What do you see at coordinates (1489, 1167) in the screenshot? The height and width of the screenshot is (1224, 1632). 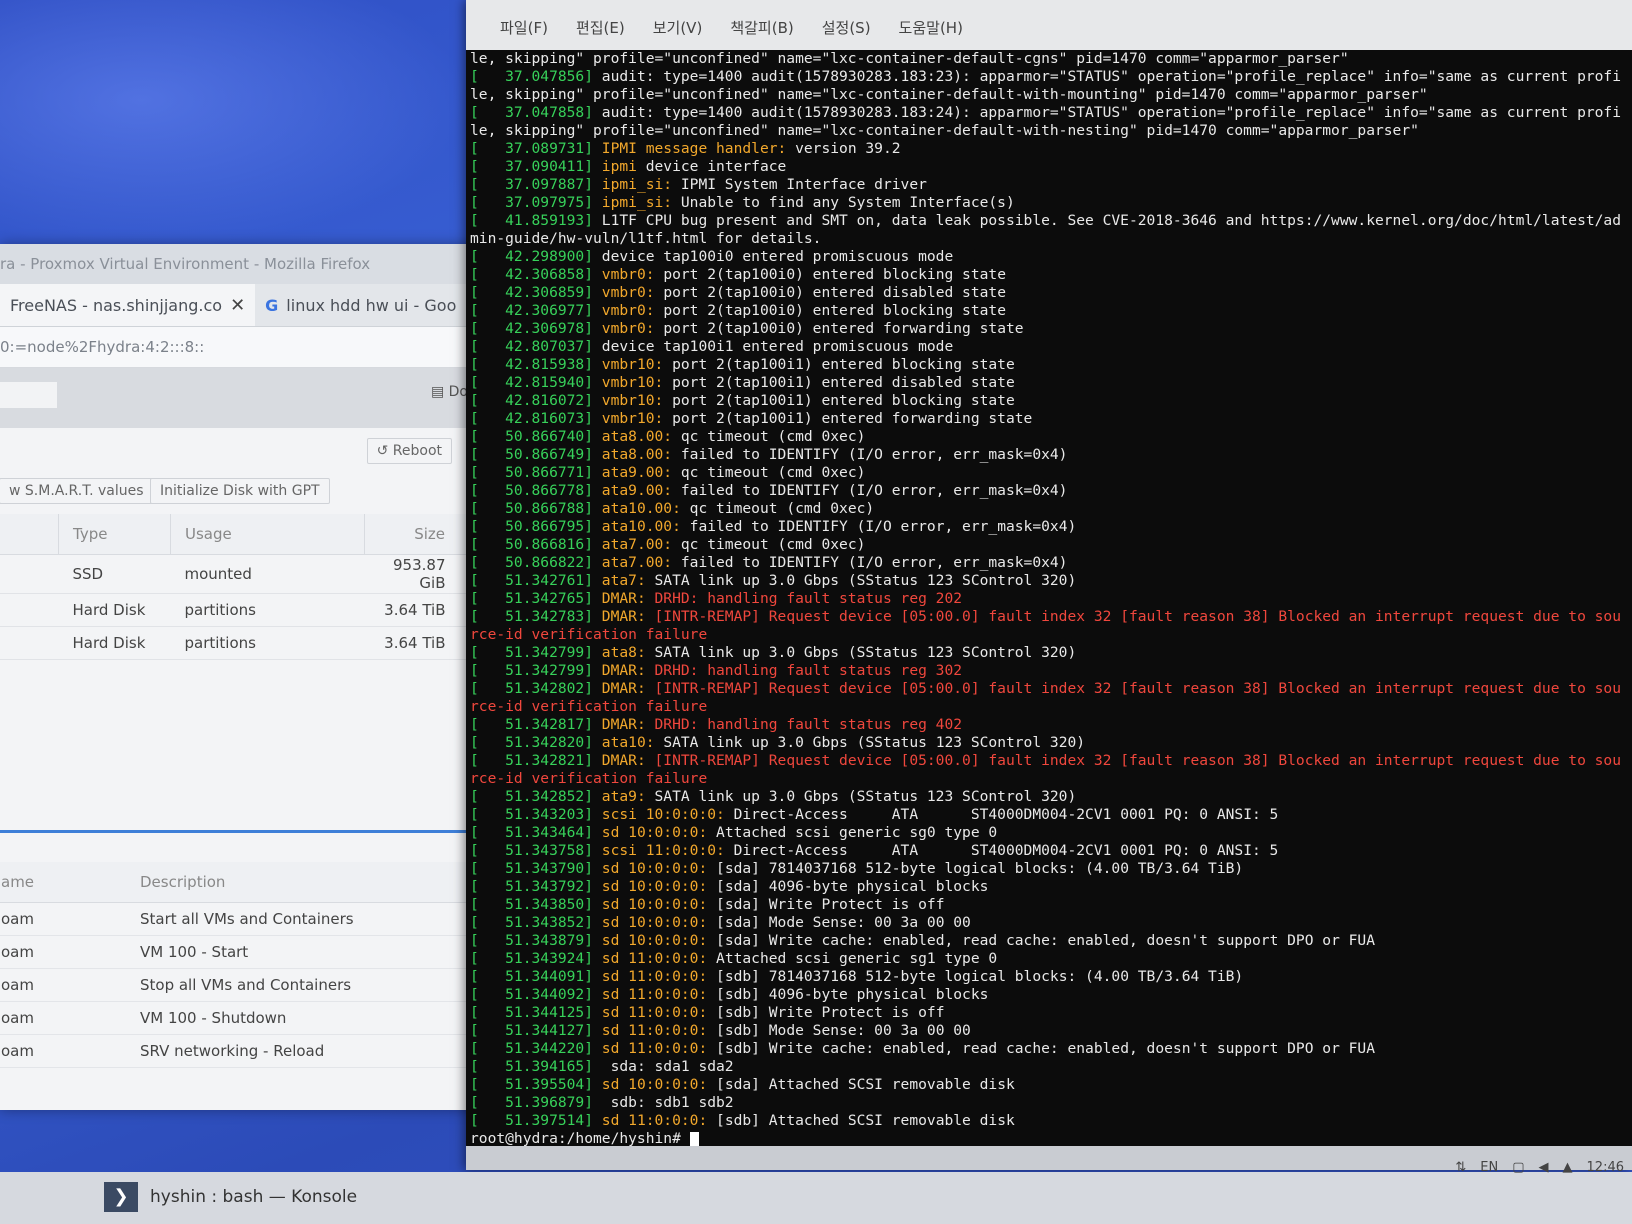 I see `language-indicator: EN` at bounding box center [1489, 1167].